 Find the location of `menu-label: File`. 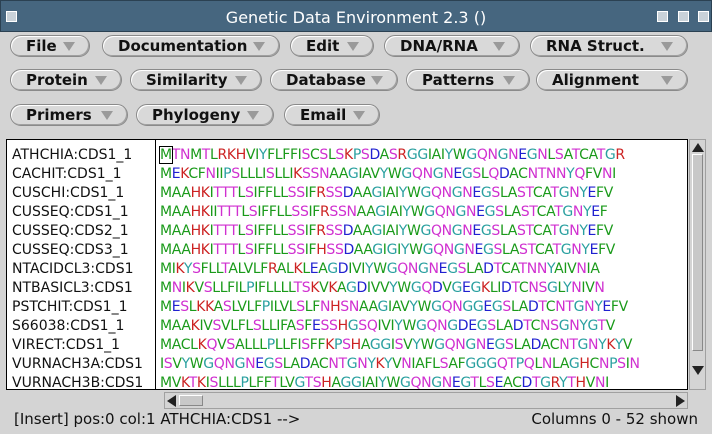

menu-label: File is located at coordinates (41, 46).